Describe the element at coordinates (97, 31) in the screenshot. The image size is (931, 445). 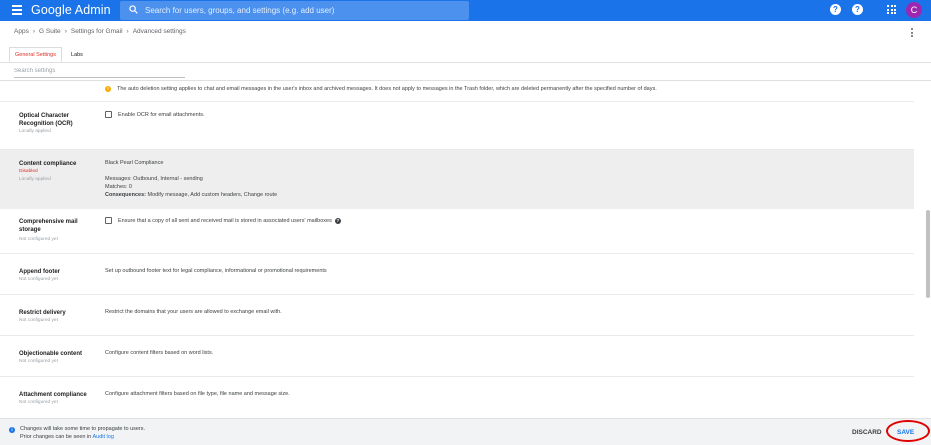
I see `breadcrumb-gmail-settings: Settings for Gmail` at that location.